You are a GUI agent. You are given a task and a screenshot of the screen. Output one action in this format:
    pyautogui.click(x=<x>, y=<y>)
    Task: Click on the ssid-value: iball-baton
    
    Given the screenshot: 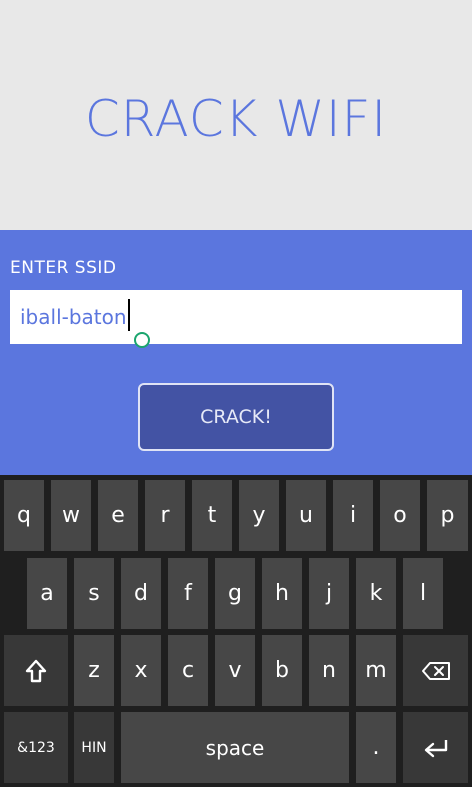 What is the action you would take?
    pyautogui.click(x=73, y=317)
    